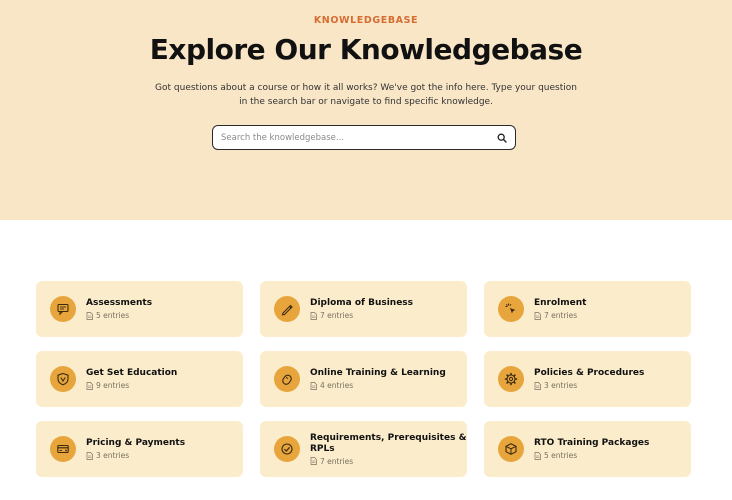  I want to click on gear-icon, so click(511, 379).